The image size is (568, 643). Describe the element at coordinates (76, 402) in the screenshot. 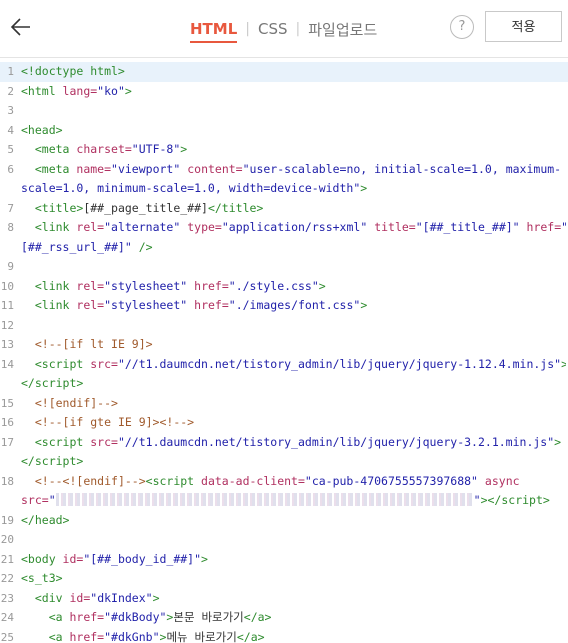

I see `line-text: <![endif]-->` at that location.